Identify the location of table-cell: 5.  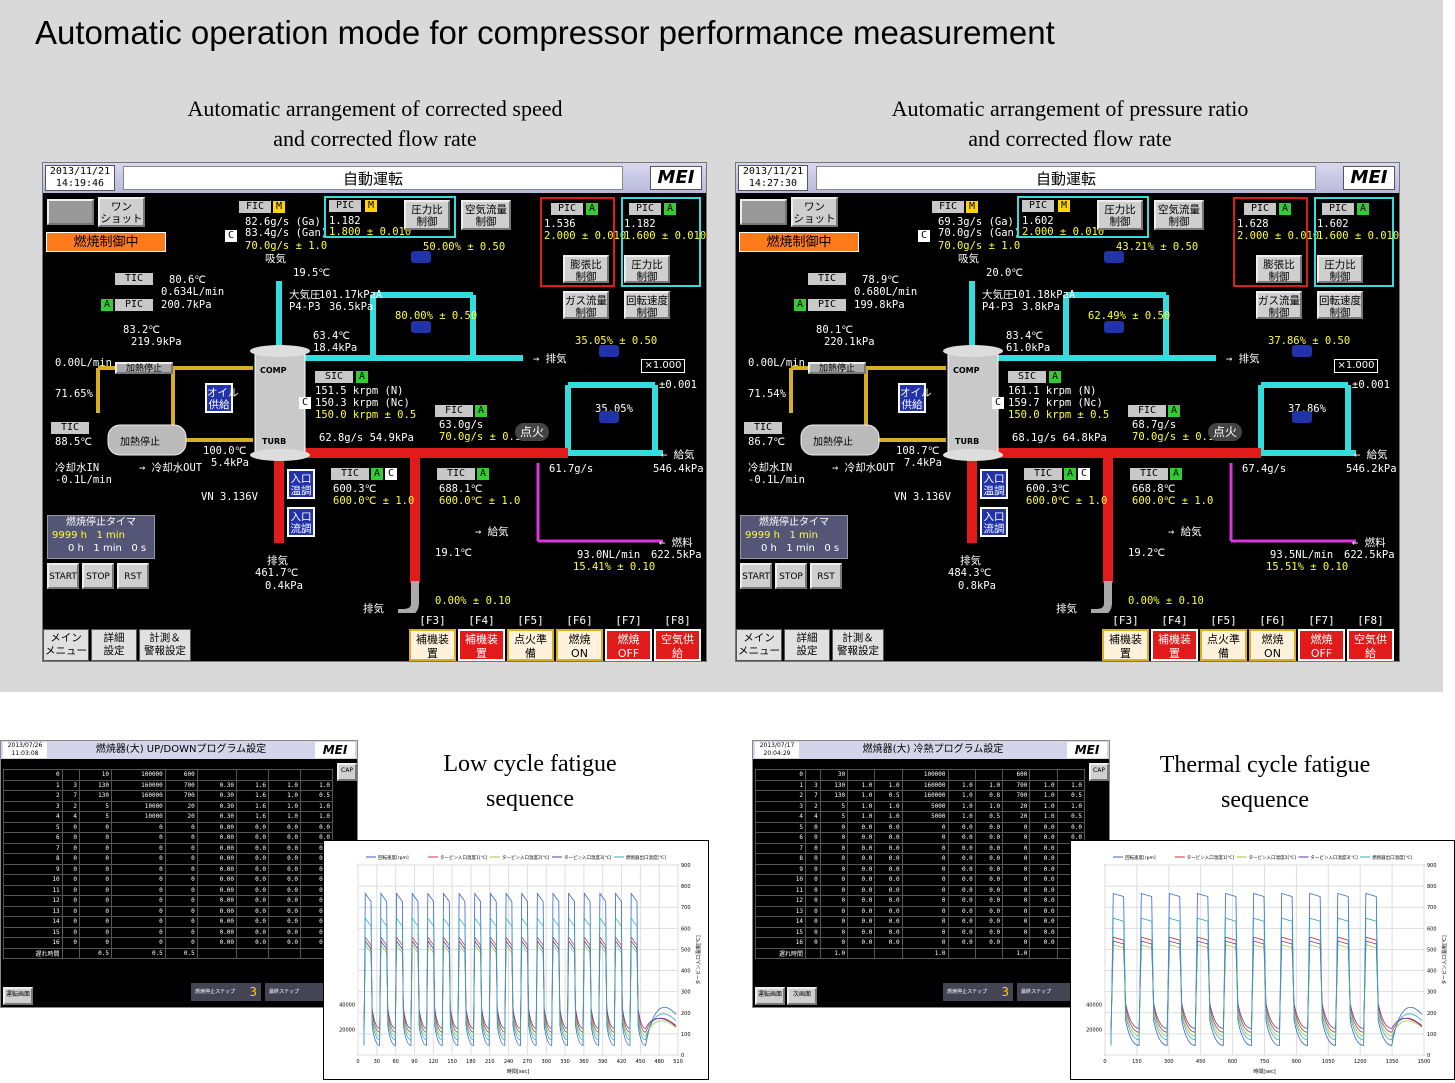
(95, 817).